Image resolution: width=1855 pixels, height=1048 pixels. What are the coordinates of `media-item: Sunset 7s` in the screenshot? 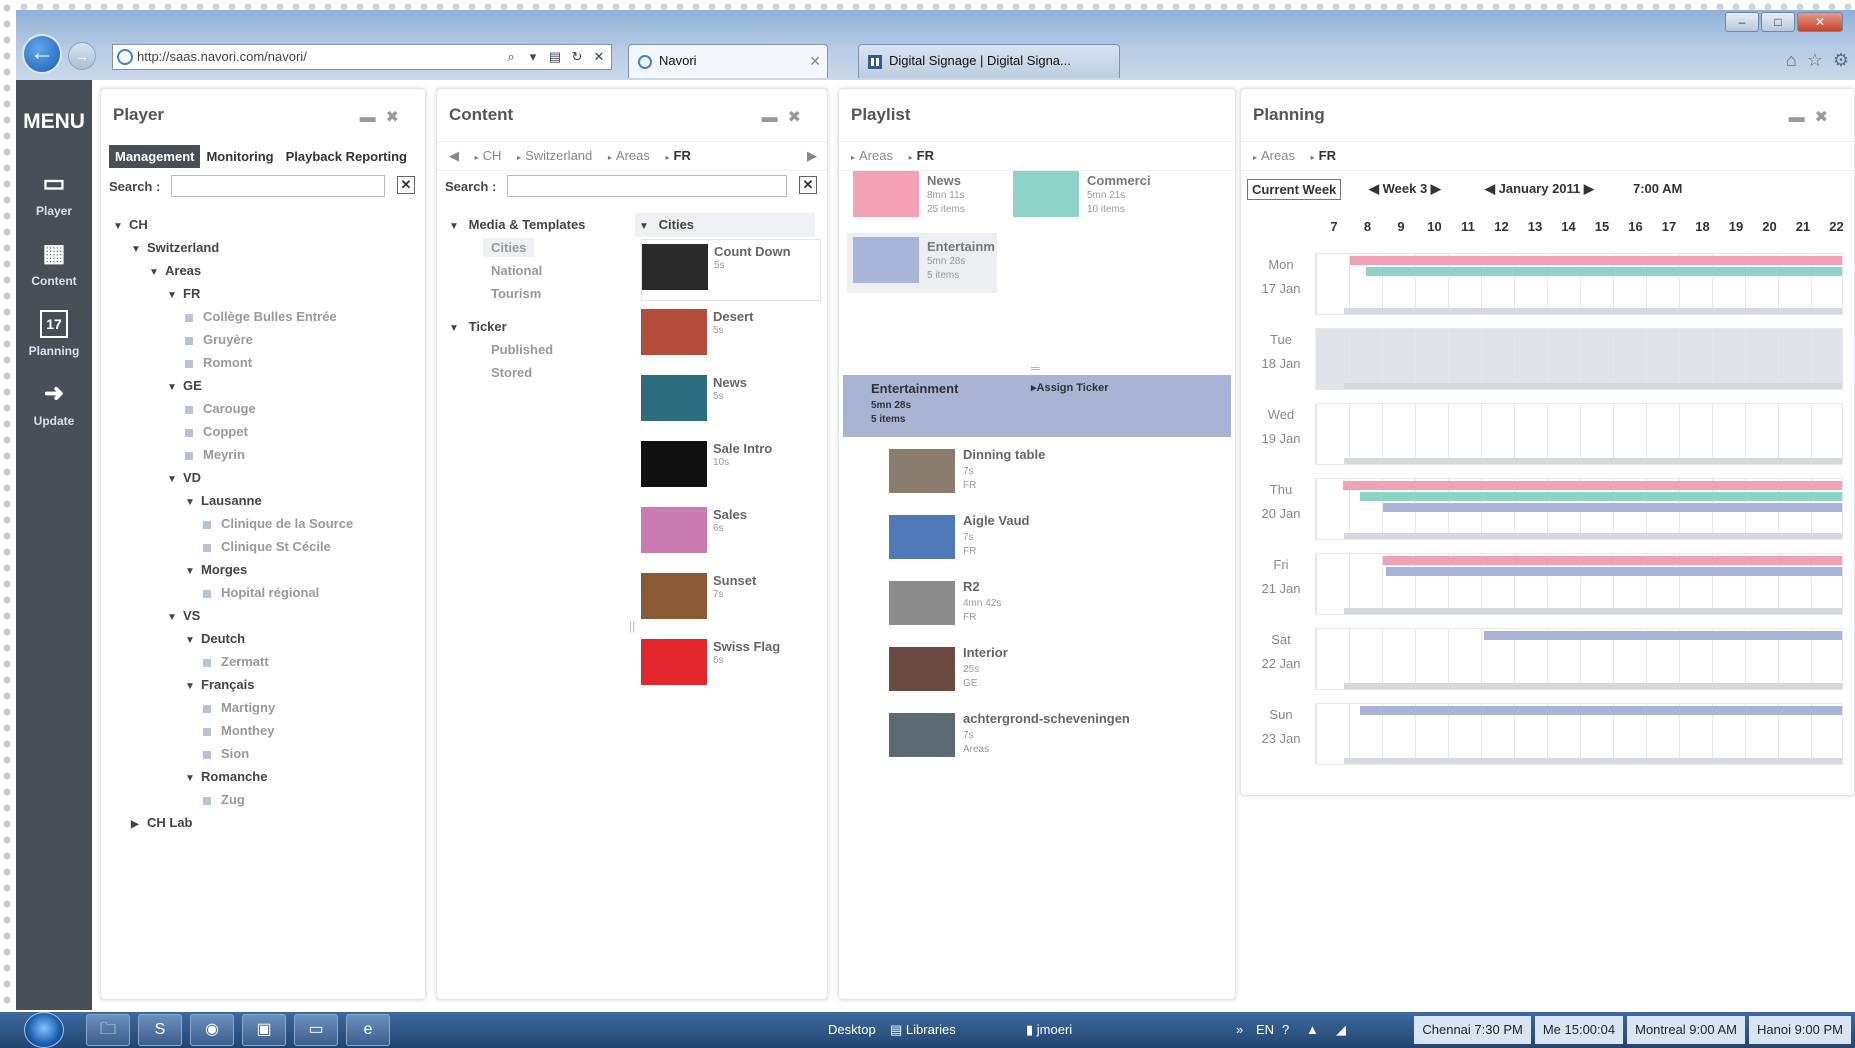 It's located at (731, 600).